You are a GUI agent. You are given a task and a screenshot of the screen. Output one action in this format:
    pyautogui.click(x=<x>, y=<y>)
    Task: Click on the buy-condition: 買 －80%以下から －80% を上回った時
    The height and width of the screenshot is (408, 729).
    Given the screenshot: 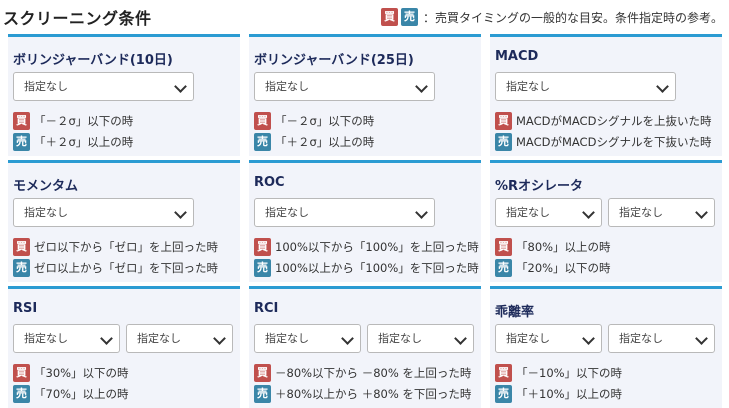 What is the action you would take?
    pyautogui.click(x=362, y=373)
    